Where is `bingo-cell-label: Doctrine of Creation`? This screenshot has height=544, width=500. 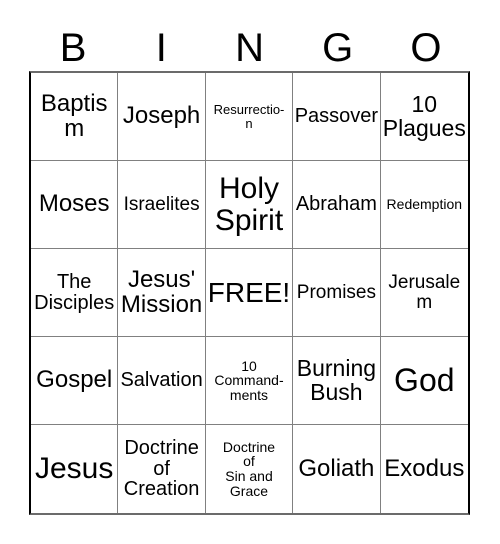 bingo-cell-label: Doctrine of Creation is located at coordinates (161, 468).